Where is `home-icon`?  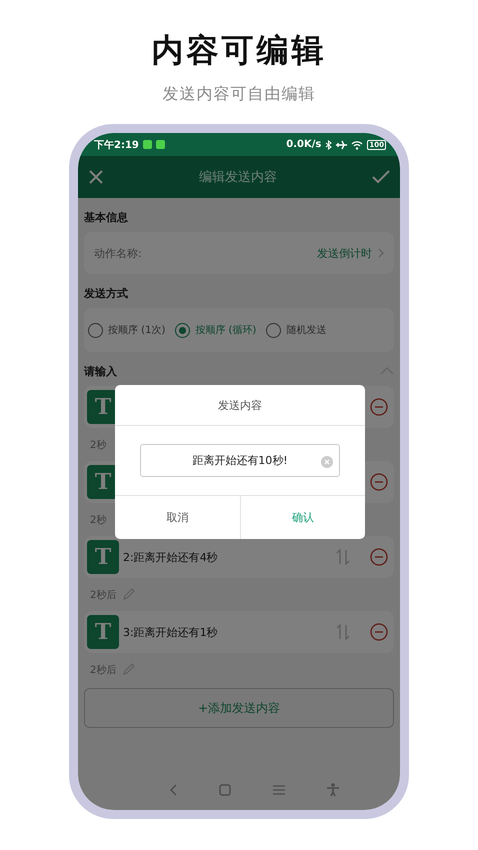 home-icon is located at coordinates (225, 790).